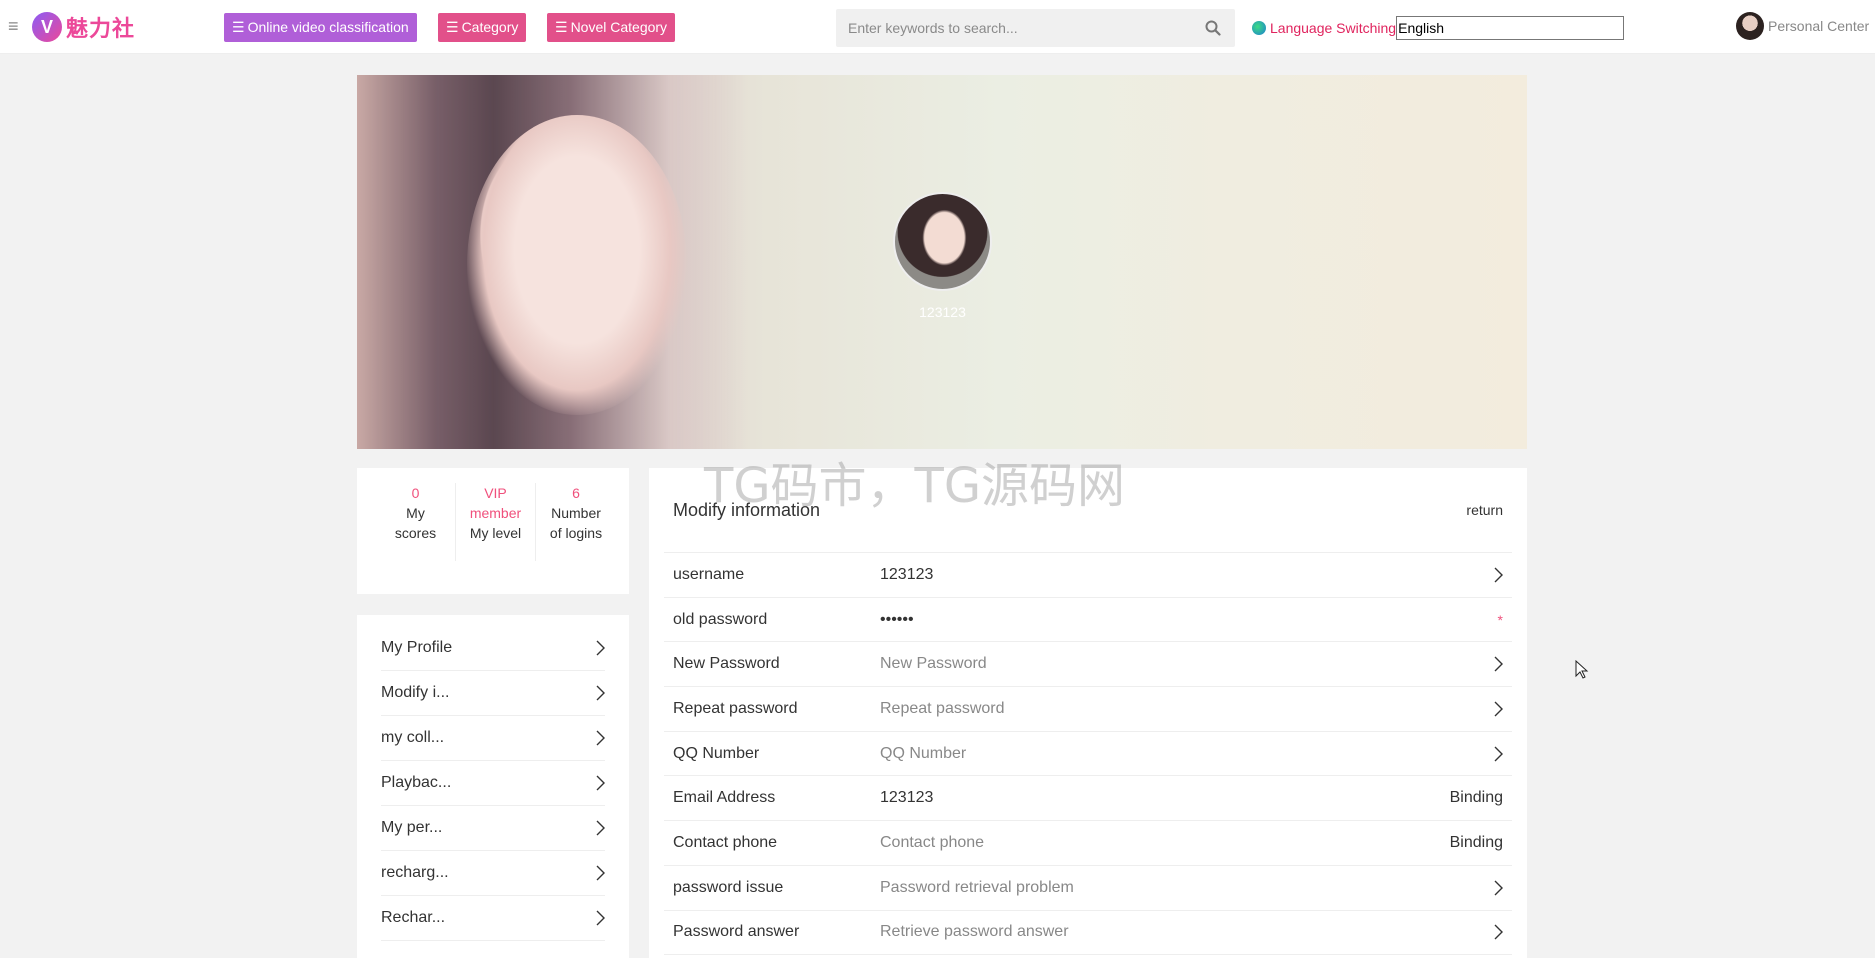 This screenshot has width=1875, height=958. I want to click on form-row-old-password: old password •••••• *, so click(1088, 620).